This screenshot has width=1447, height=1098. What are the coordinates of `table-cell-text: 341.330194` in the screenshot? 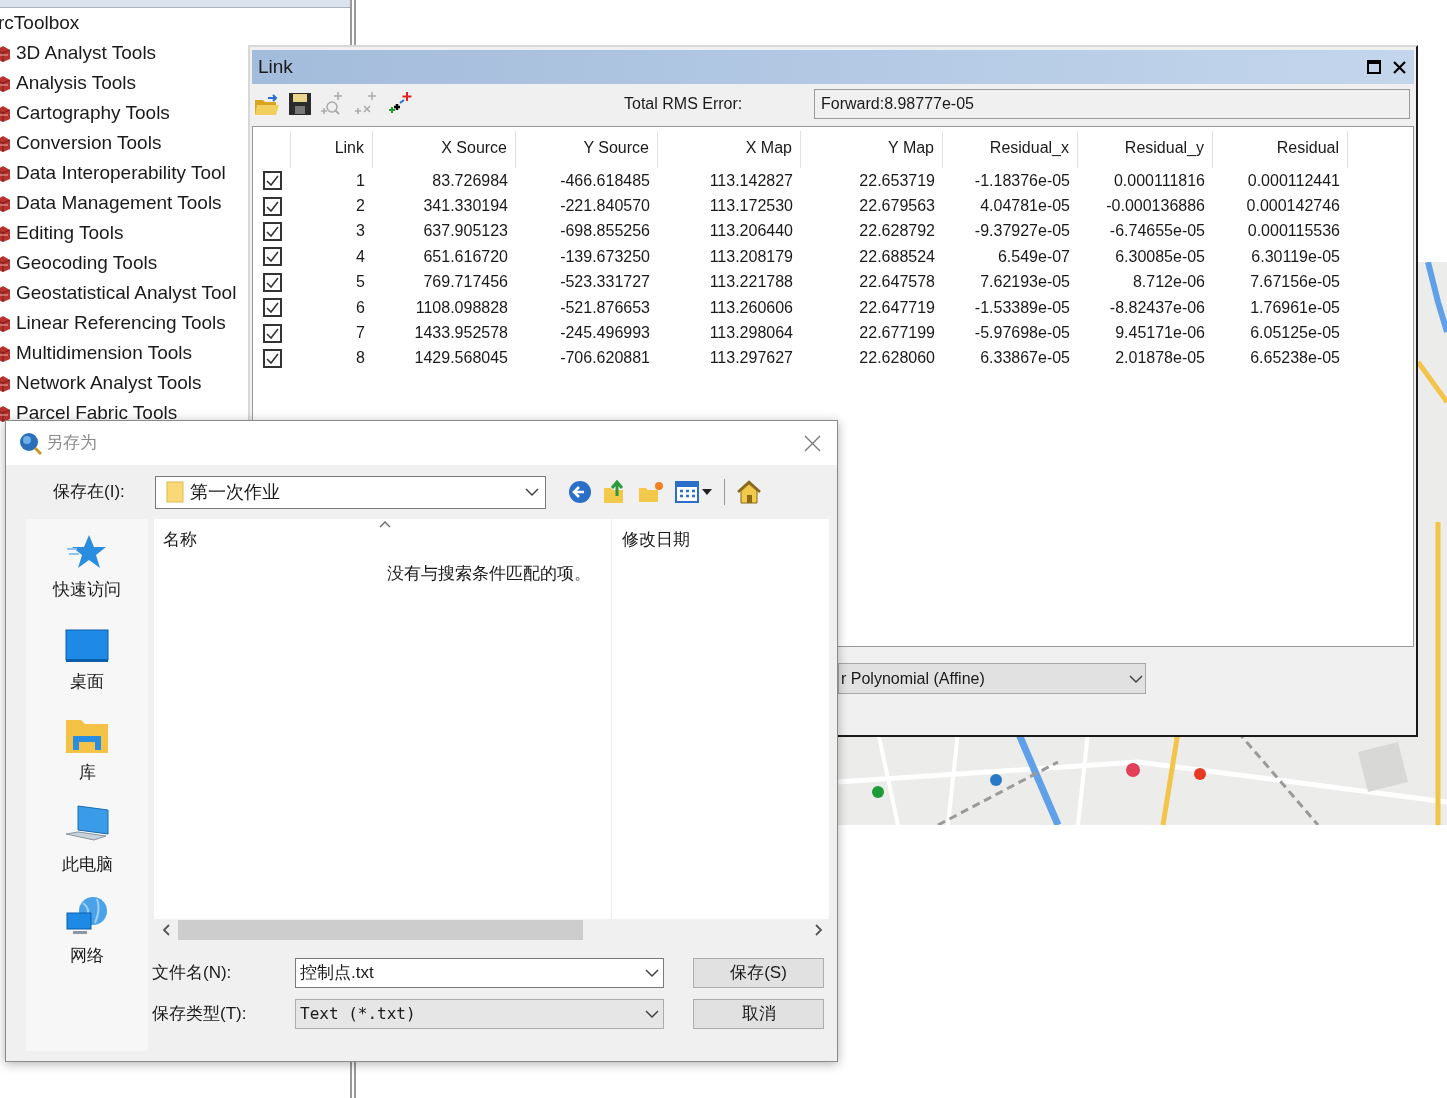 It's located at (465, 206).